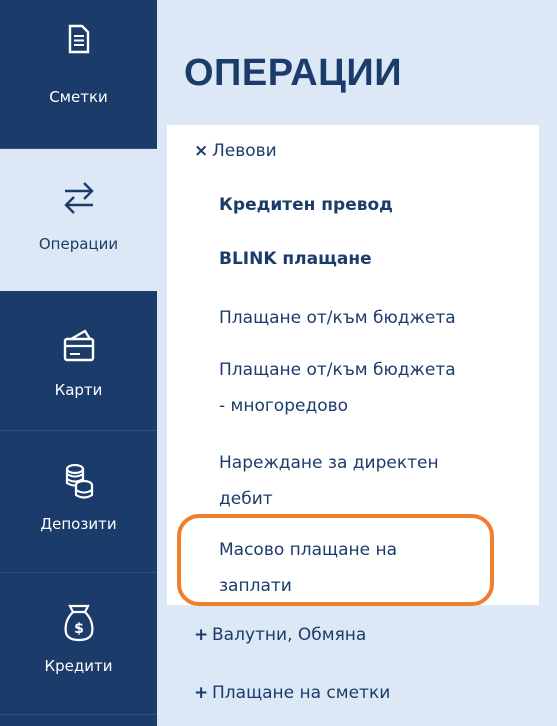 The image size is (557, 726). What do you see at coordinates (329, 481) in the screenshot?
I see `menu-item-direct-debit: Нареждане за директен дебит` at bounding box center [329, 481].